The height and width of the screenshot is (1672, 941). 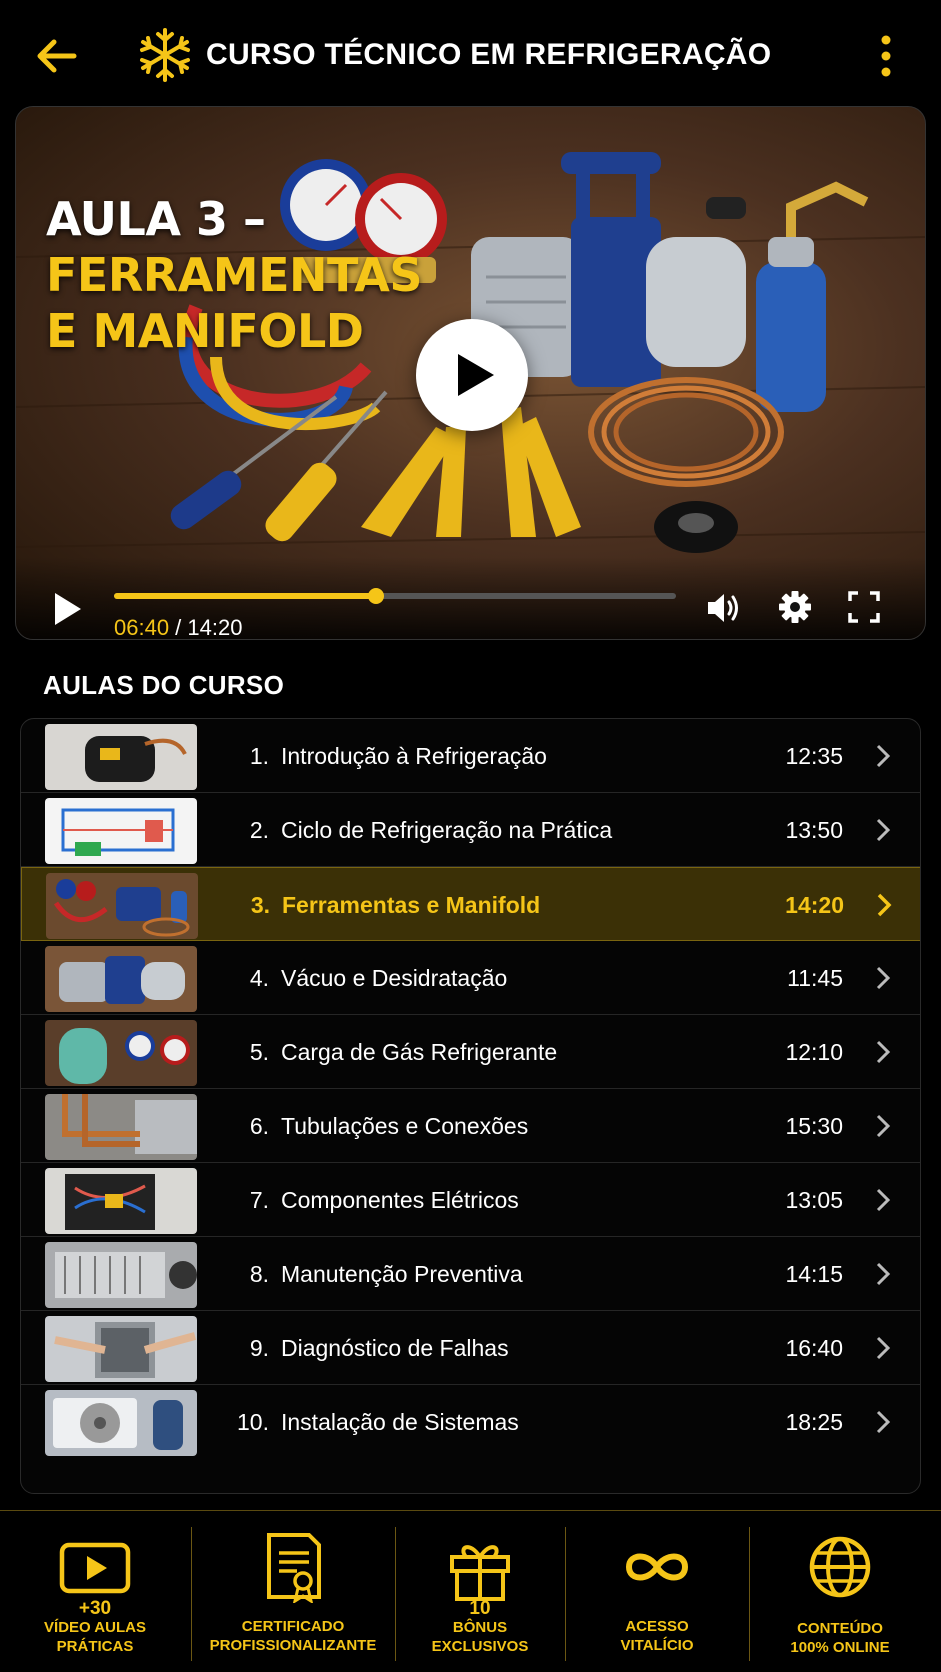 I want to click on lesson-duration: 12:35, so click(x=814, y=756).